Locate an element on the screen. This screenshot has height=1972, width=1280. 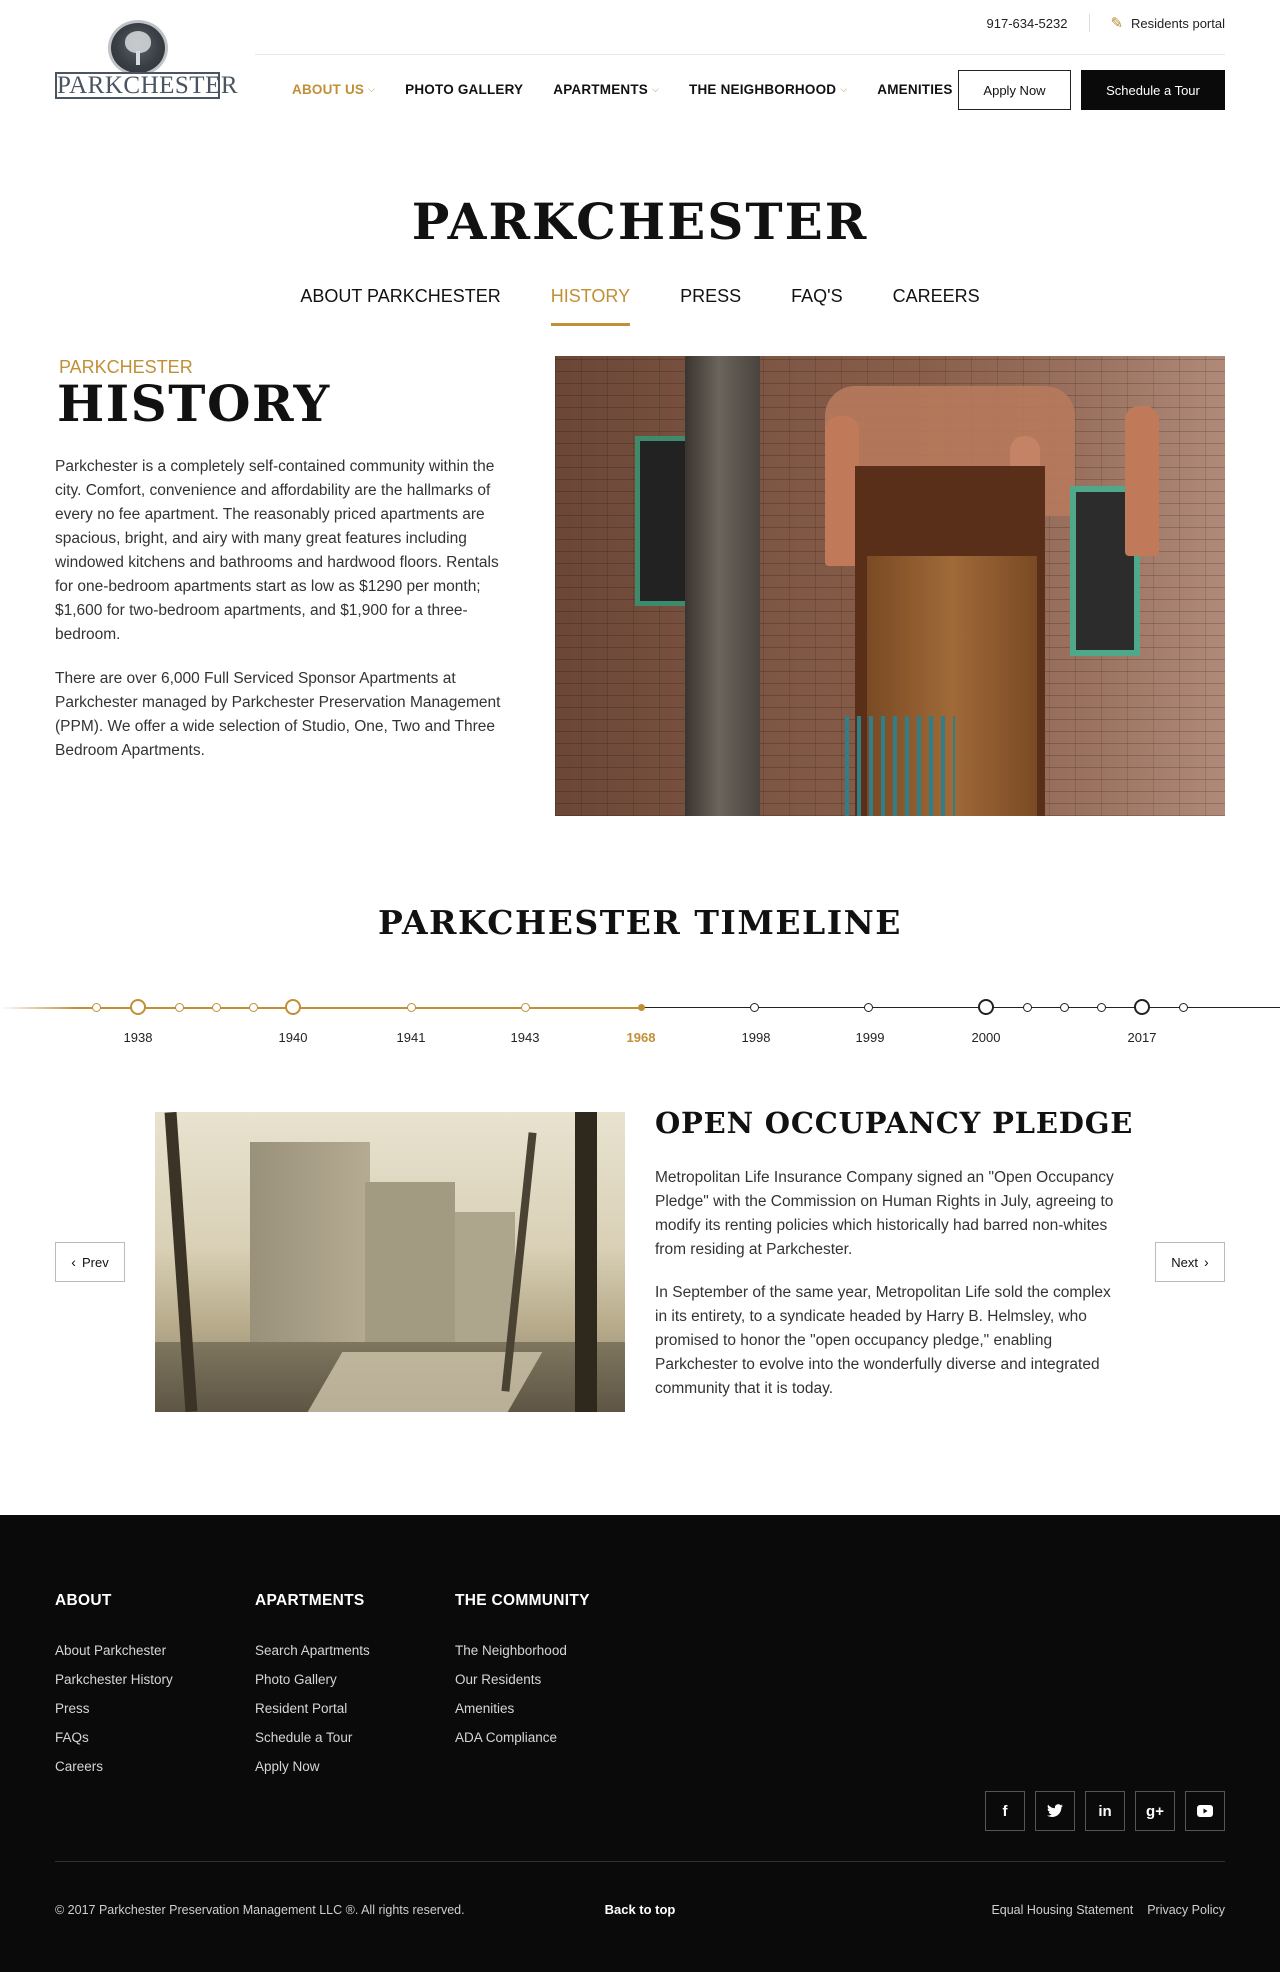
timeline-year-1968: 1968 is located at coordinates (641, 1037).